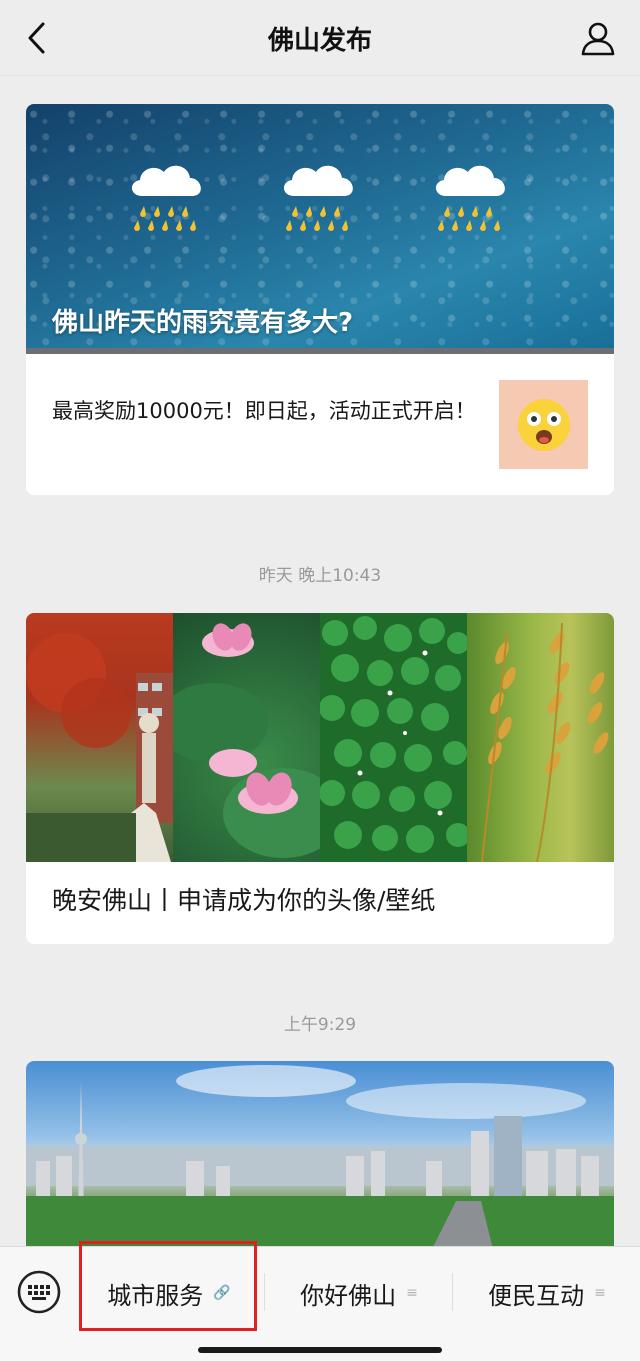  What do you see at coordinates (99, 737) in the screenshot?
I see `red-flower-fountain-image` at bounding box center [99, 737].